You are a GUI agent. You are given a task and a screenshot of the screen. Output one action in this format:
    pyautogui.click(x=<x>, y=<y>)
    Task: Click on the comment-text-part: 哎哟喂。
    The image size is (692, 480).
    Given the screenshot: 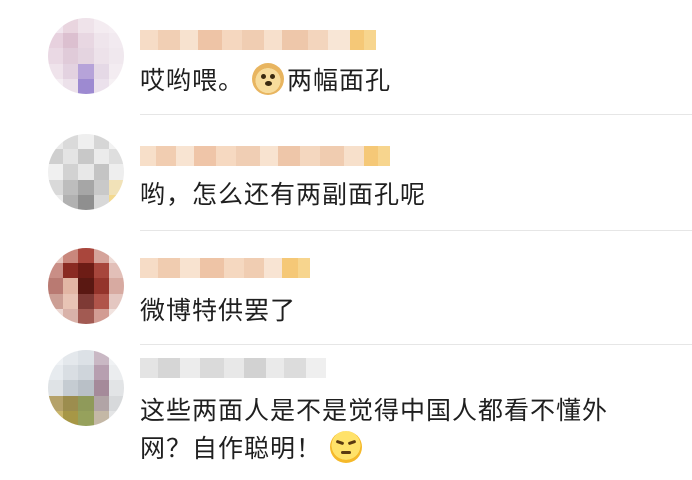 What is the action you would take?
    pyautogui.click(x=192, y=80)
    